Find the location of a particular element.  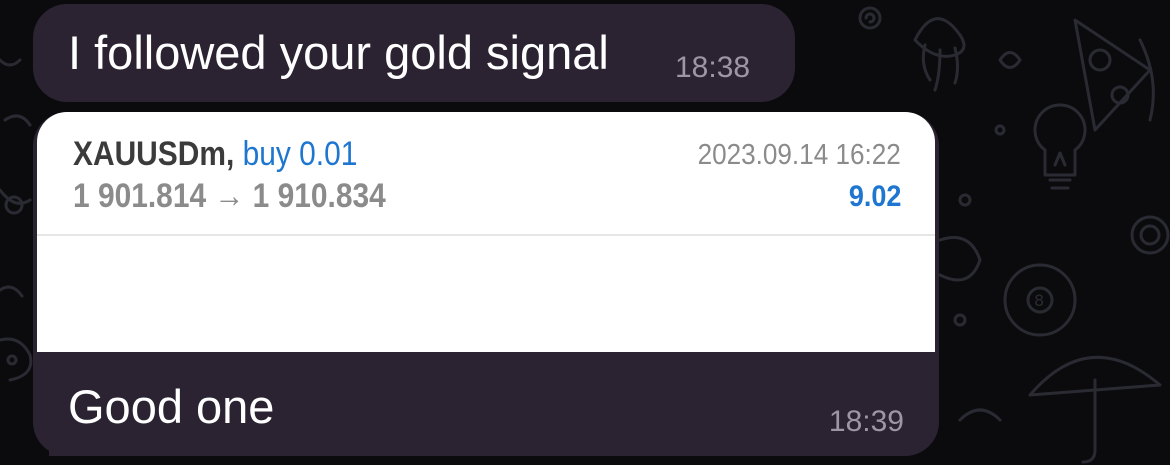

message-time: 18:38 is located at coordinates (713, 67).